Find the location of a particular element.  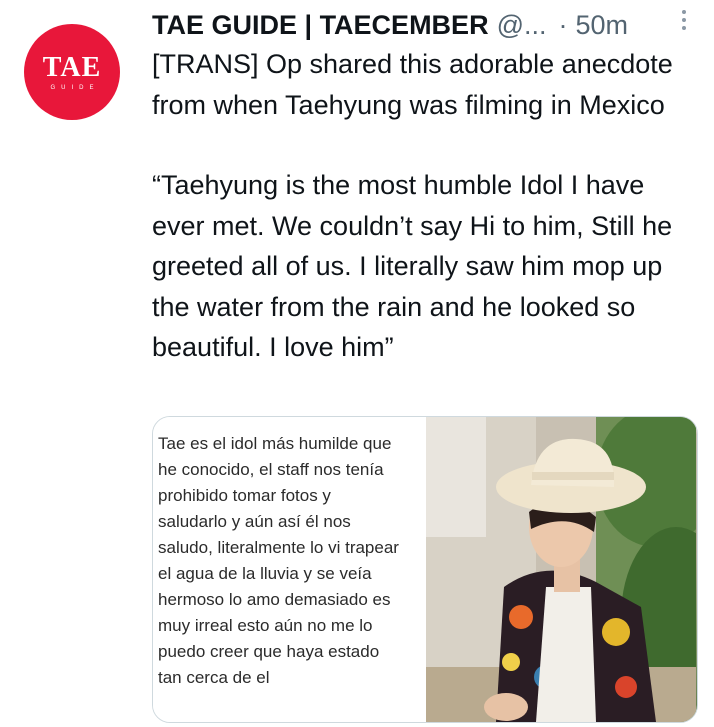

screenshot-line: hermoso lo amo demasiado es is located at coordinates (274, 599).